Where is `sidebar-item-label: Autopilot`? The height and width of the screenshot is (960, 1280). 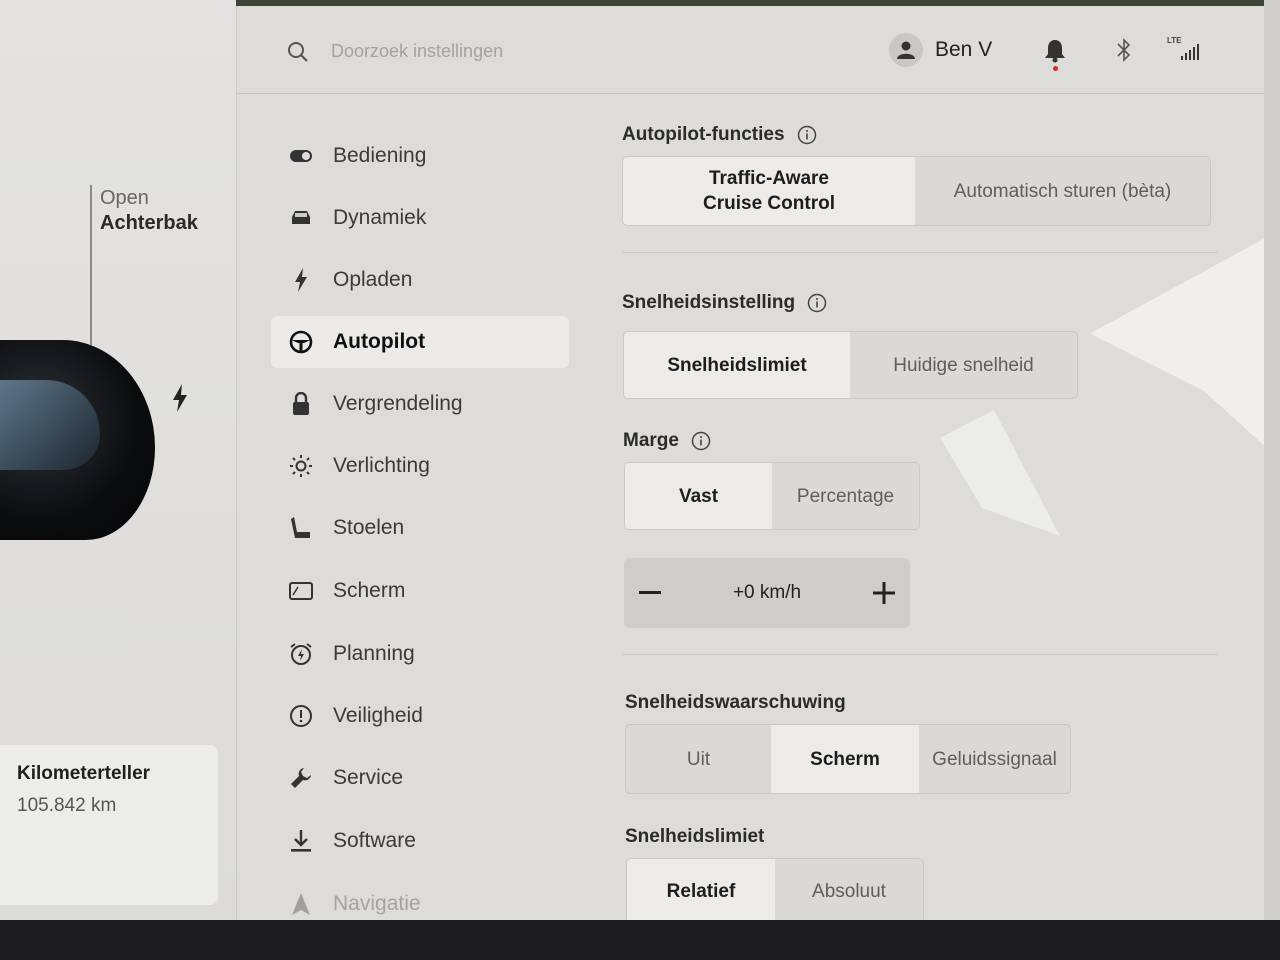
sidebar-item-label: Autopilot is located at coordinates (379, 341).